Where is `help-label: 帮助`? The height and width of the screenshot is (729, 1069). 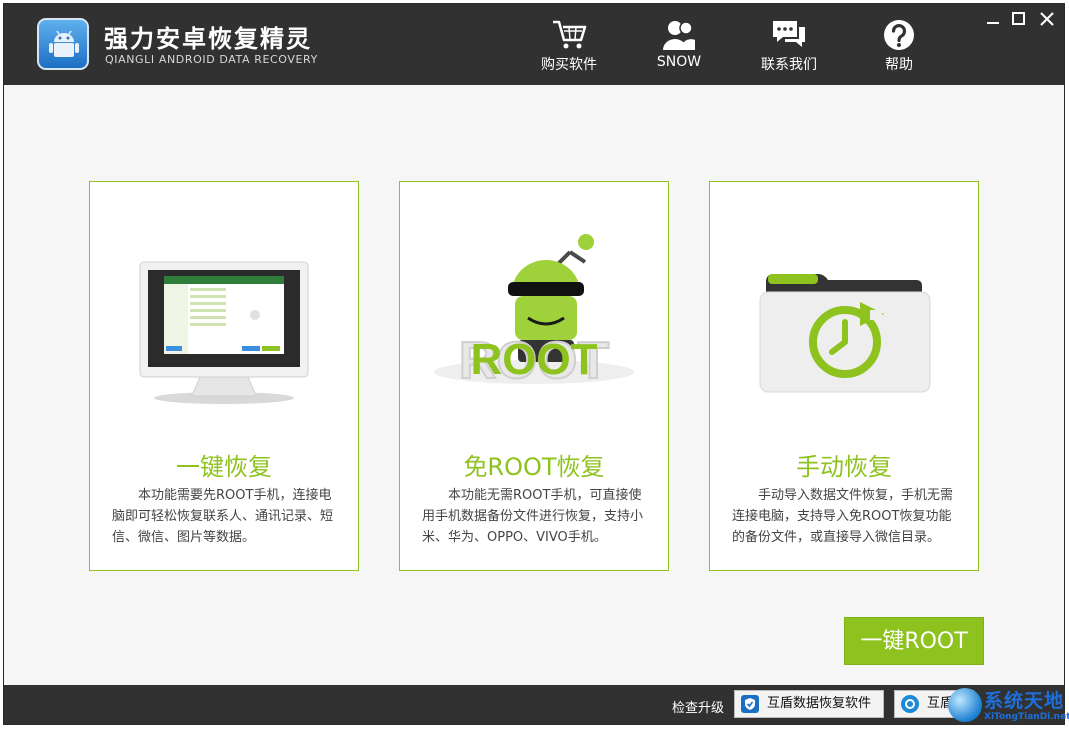 help-label: 帮助 is located at coordinates (899, 65).